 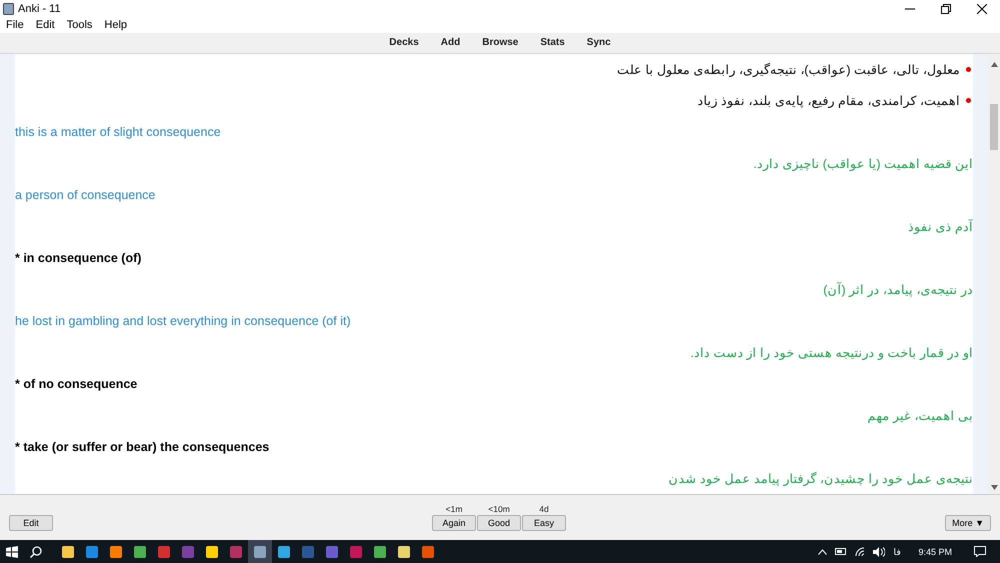 I want to click on translation-text: نتیجه‌ی عمل خود را چشیدن، گرفتار پیامد عمل خود شدن, so click(x=820, y=478).